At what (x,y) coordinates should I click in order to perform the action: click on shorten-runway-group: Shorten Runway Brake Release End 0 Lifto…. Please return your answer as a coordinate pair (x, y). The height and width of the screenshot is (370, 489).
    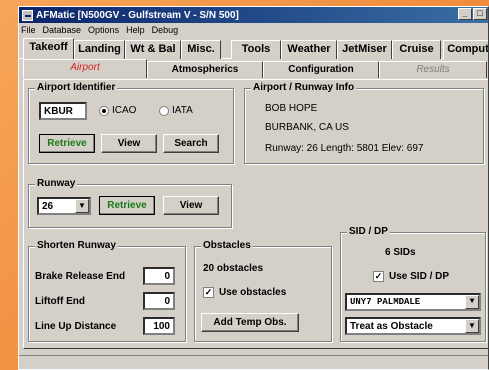
    Looking at the image, I should click on (107, 291).